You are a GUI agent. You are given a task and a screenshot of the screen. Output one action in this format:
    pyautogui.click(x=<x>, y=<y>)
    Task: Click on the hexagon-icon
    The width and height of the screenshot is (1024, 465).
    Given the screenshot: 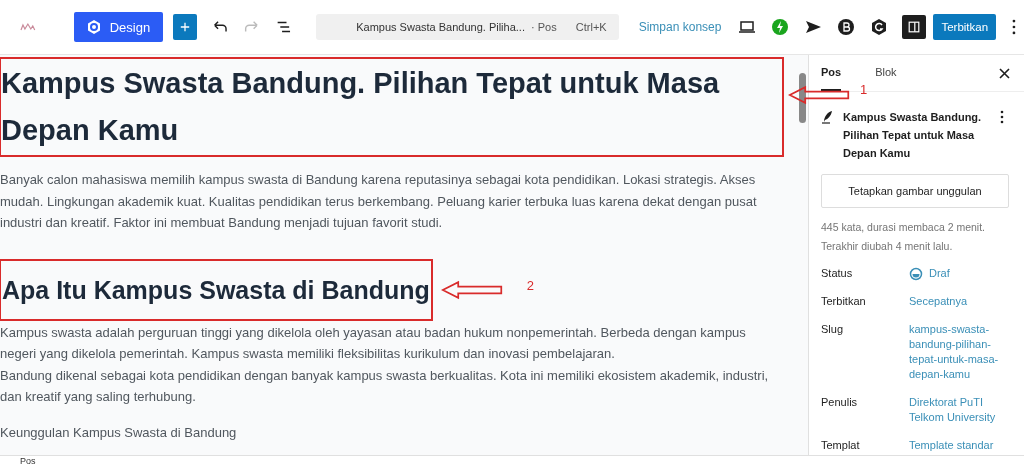 What is the action you would take?
    pyautogui.click(x=93, y=27)
    